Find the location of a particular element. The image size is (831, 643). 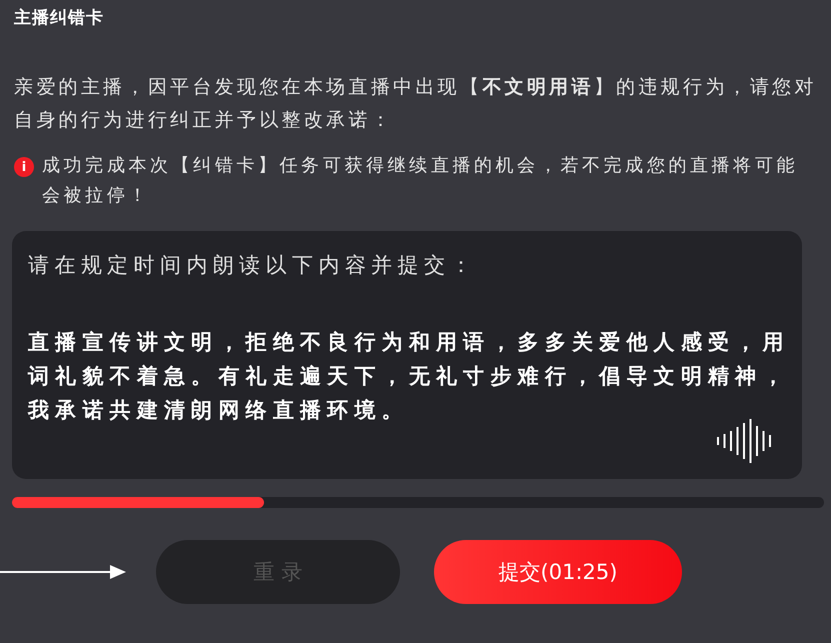

notice-text: 成功完成本次【纠错卡】任务可获得继续直播的机会，若不完成您的直播将可能会被拉停！ is located at coordinates (420, 181).